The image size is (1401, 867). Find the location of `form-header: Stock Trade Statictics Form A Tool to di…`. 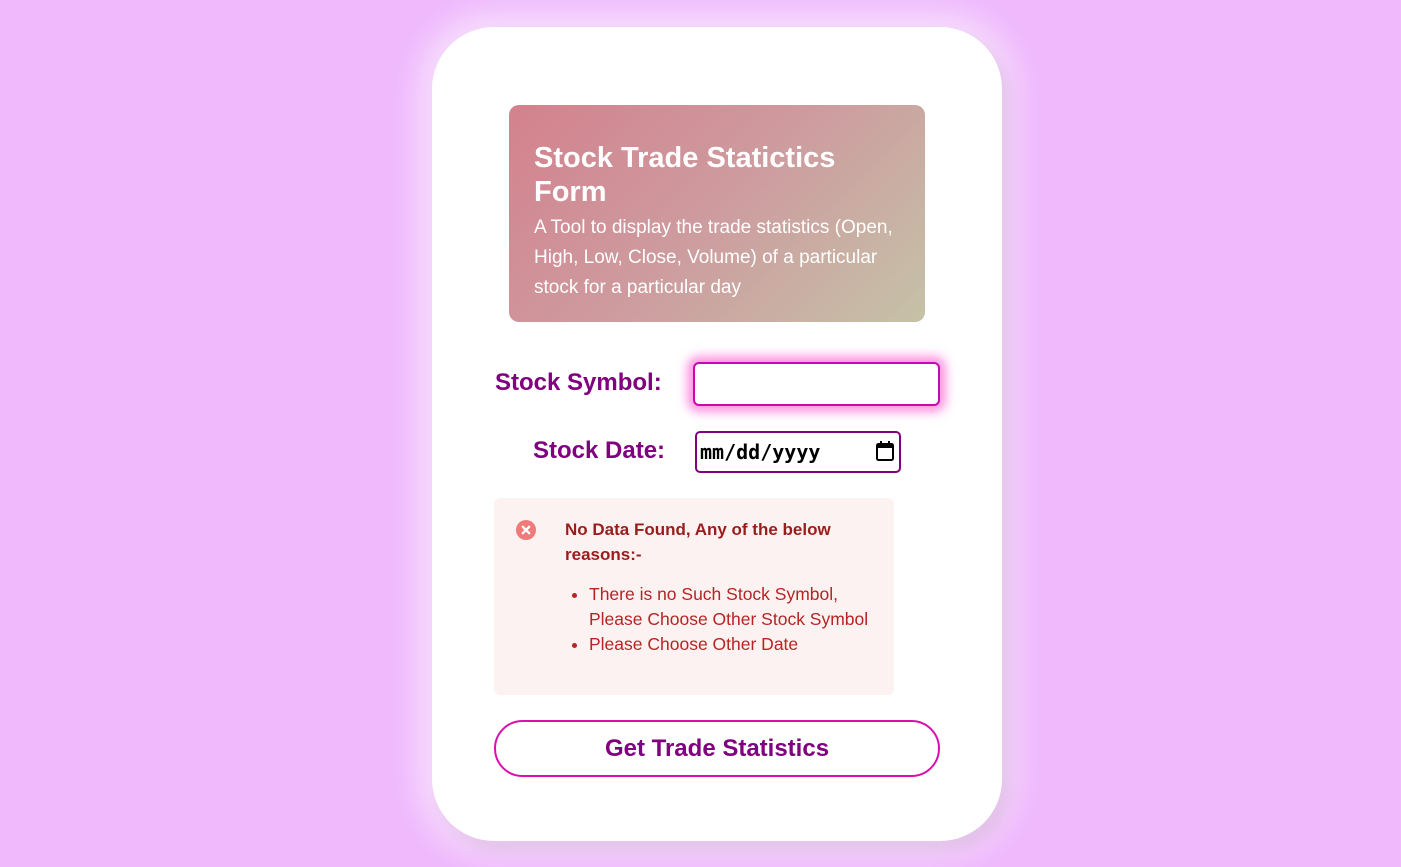

form-header: Stock Trade Statictics Form A Tool to di… is located at coordinates (717, 213).